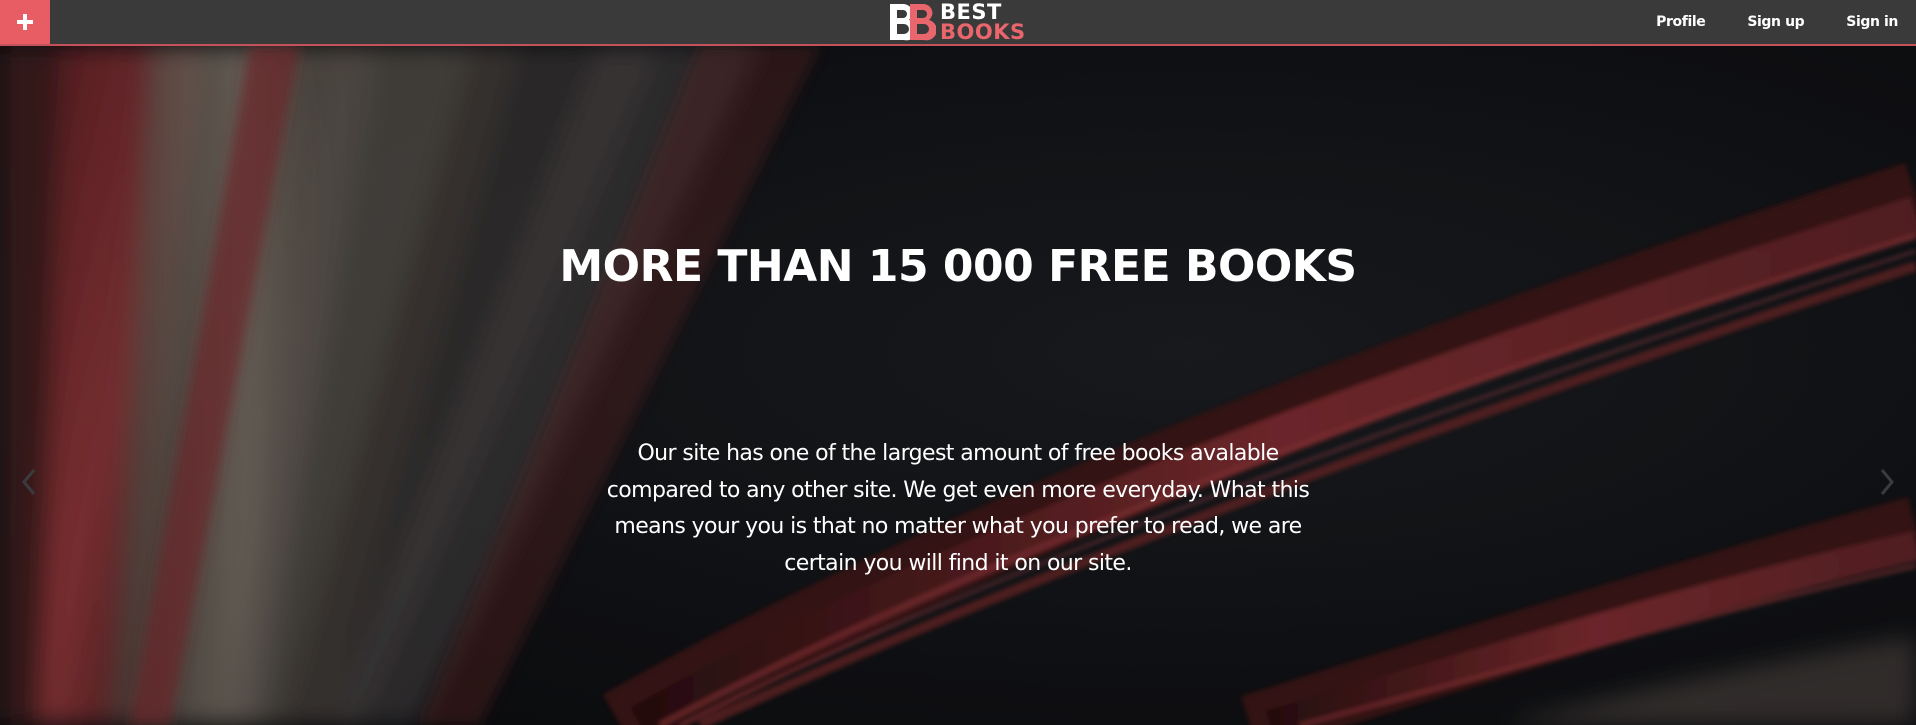  I want to click on nav-link-sign-in: Sign in, so click(1872, 22).